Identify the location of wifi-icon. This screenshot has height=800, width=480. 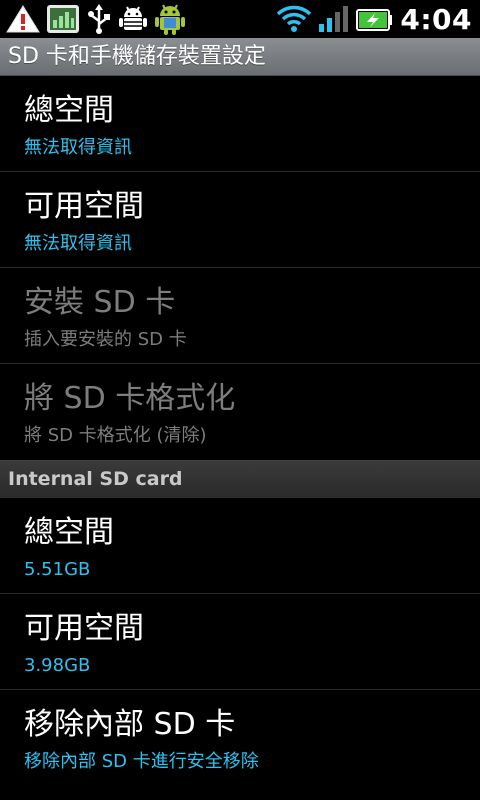
(294, 18).